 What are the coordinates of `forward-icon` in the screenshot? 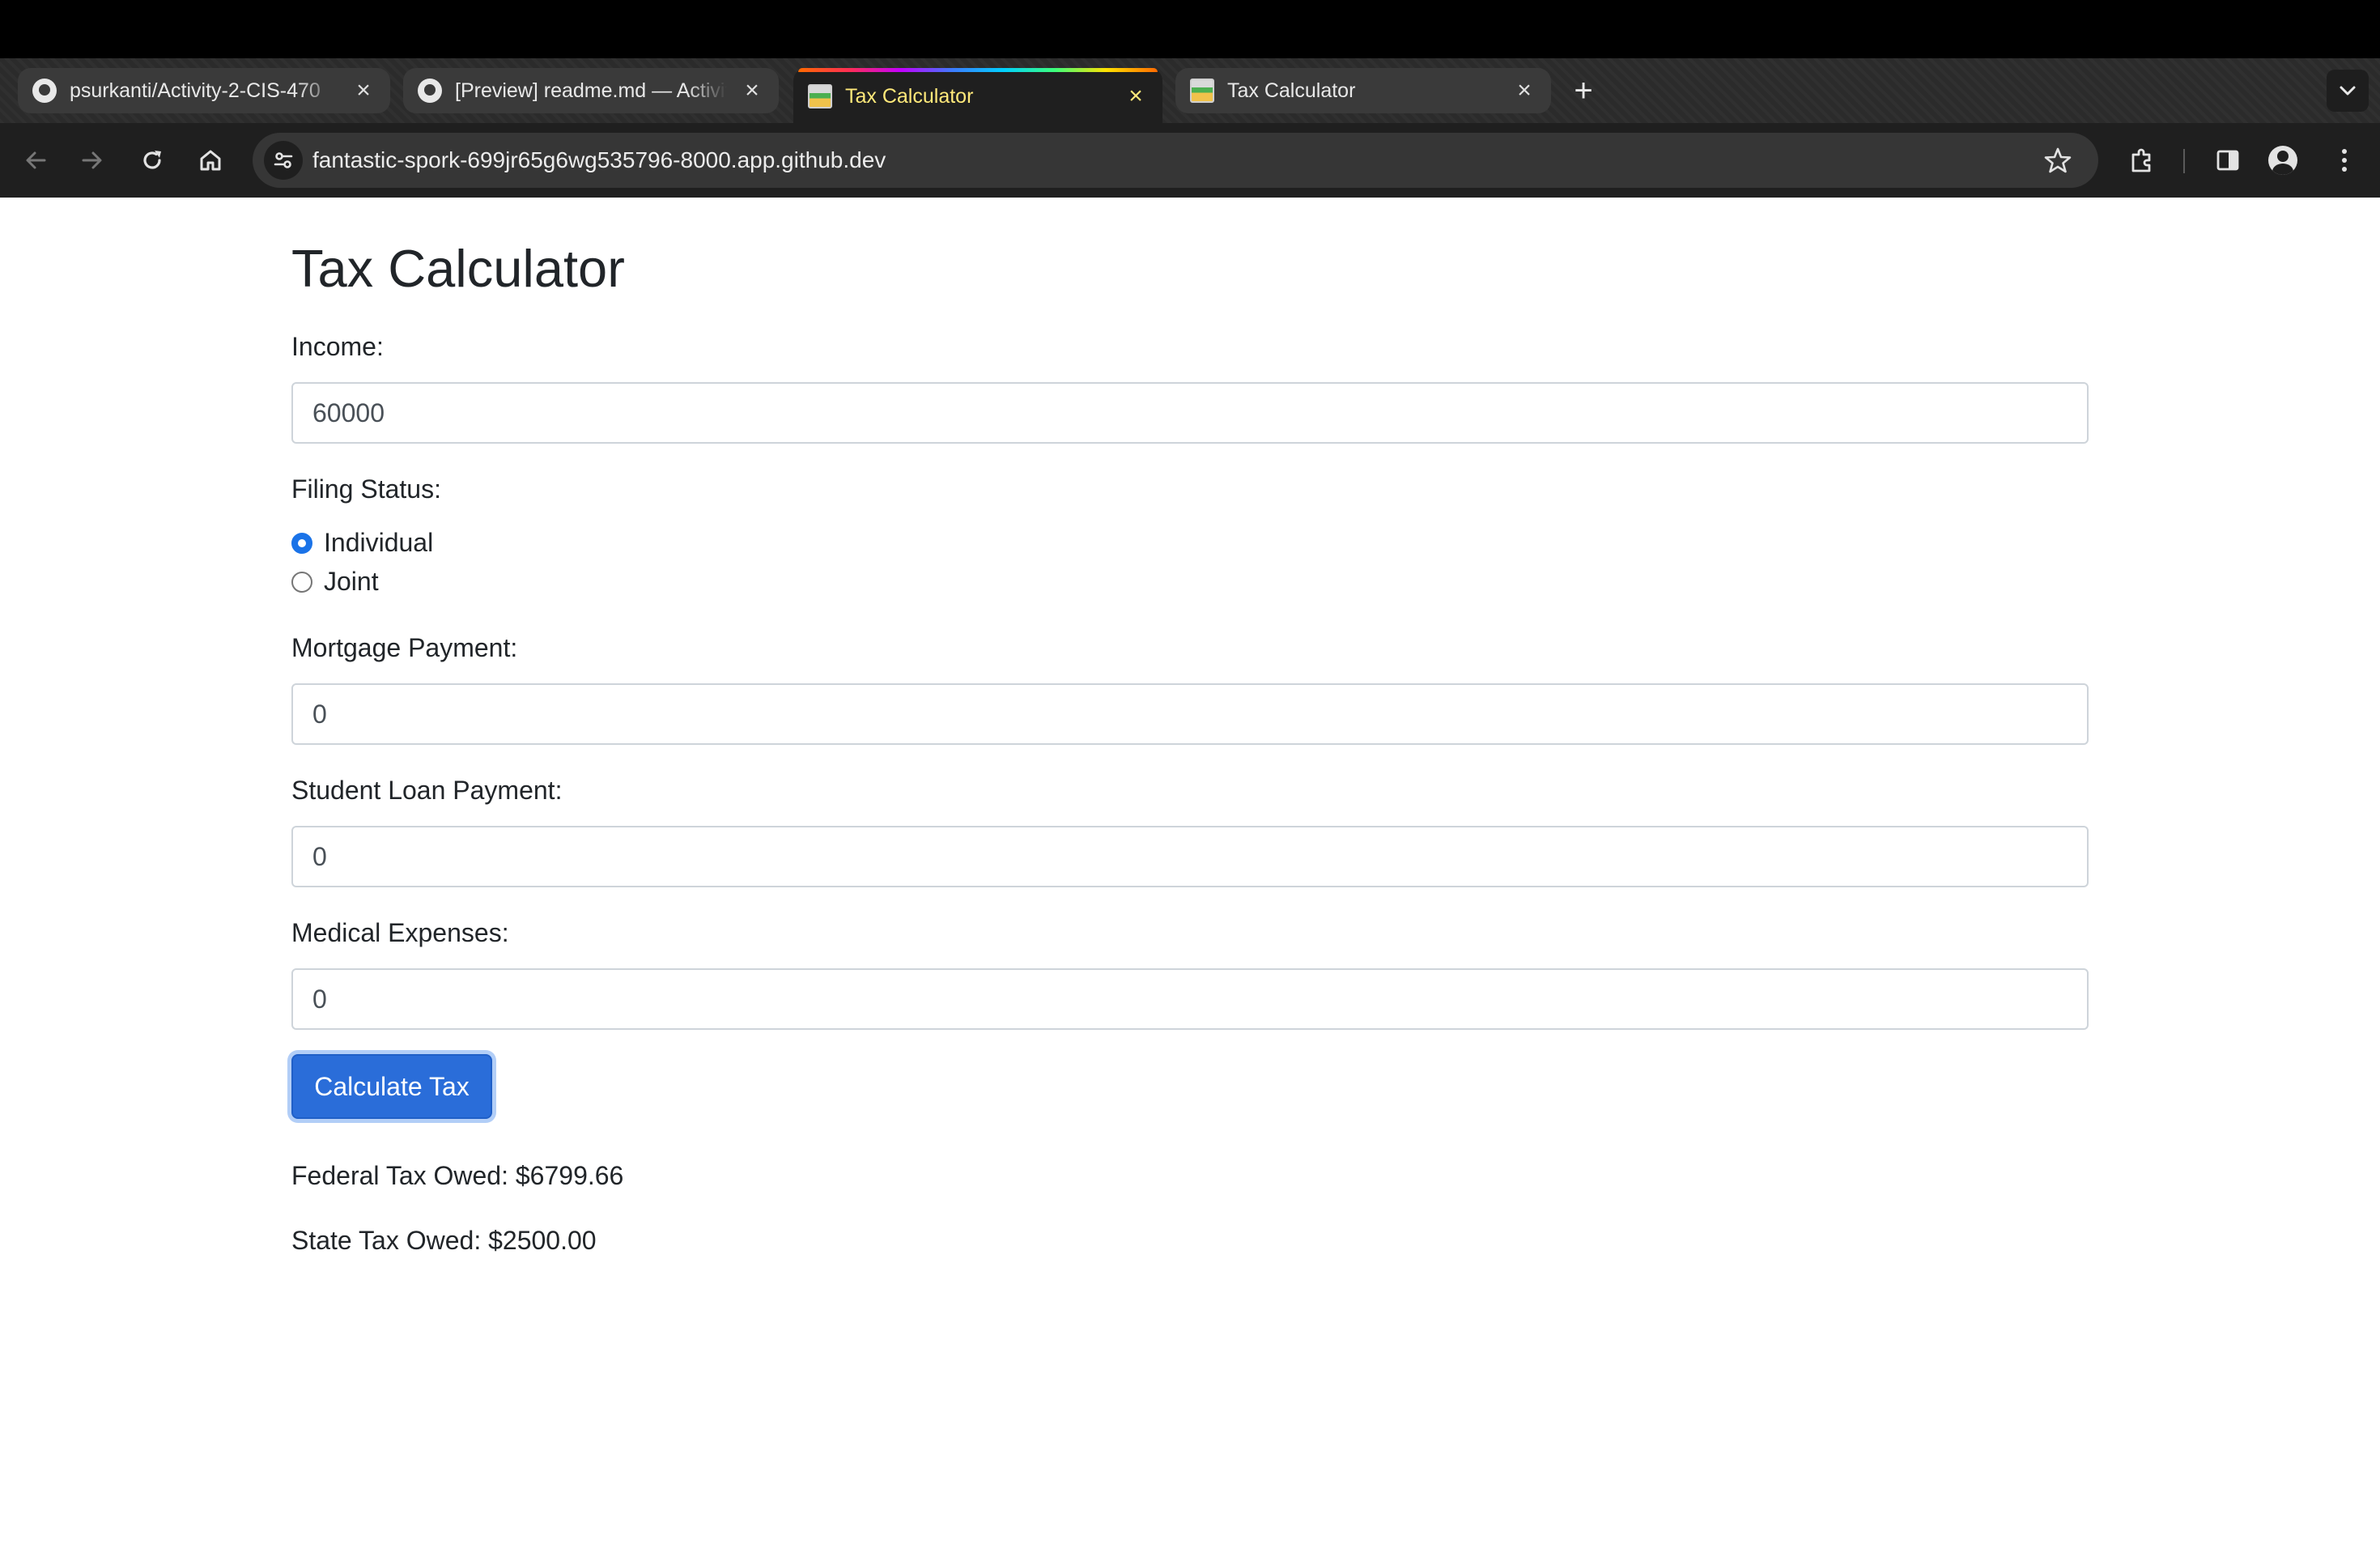 It's located at (92, 160).